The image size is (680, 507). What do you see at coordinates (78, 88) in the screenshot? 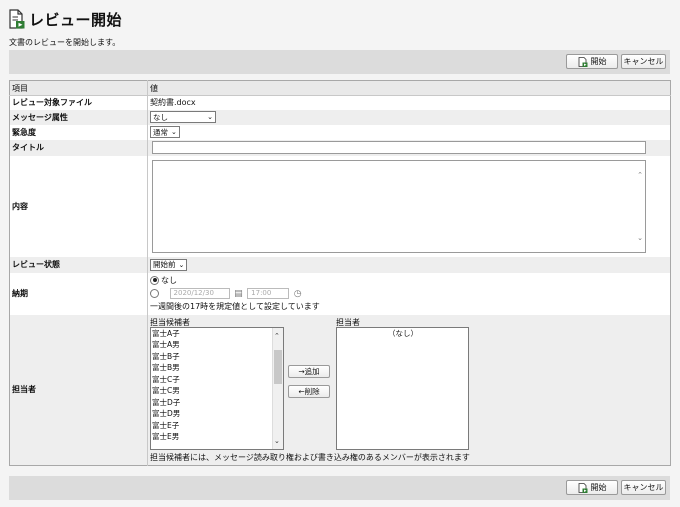
I see `header-item: 項目` at bounding box center [78, 88].